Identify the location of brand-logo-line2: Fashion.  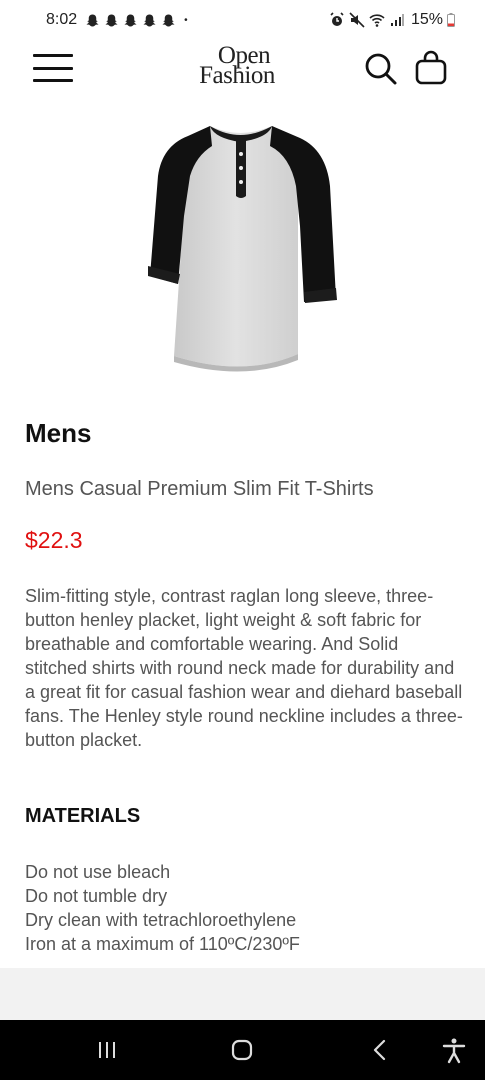
(237, 75).